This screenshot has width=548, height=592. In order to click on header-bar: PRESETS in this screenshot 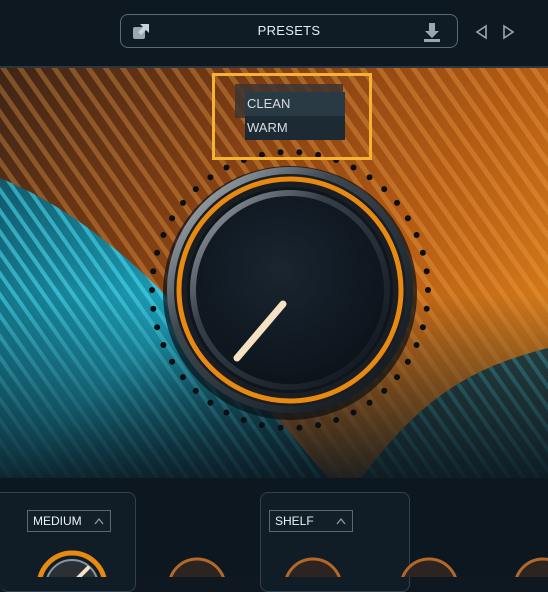, I will do `click(274, 33)`.